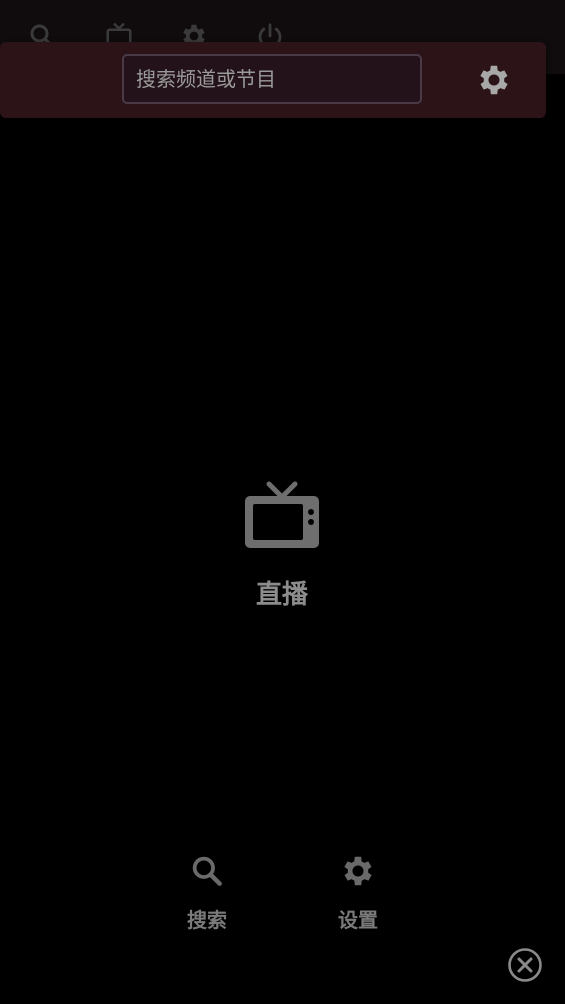  Describe the element at coordinates (207, 920) in the screenshot. I see `bottom-search-label: 搜索` at that location.